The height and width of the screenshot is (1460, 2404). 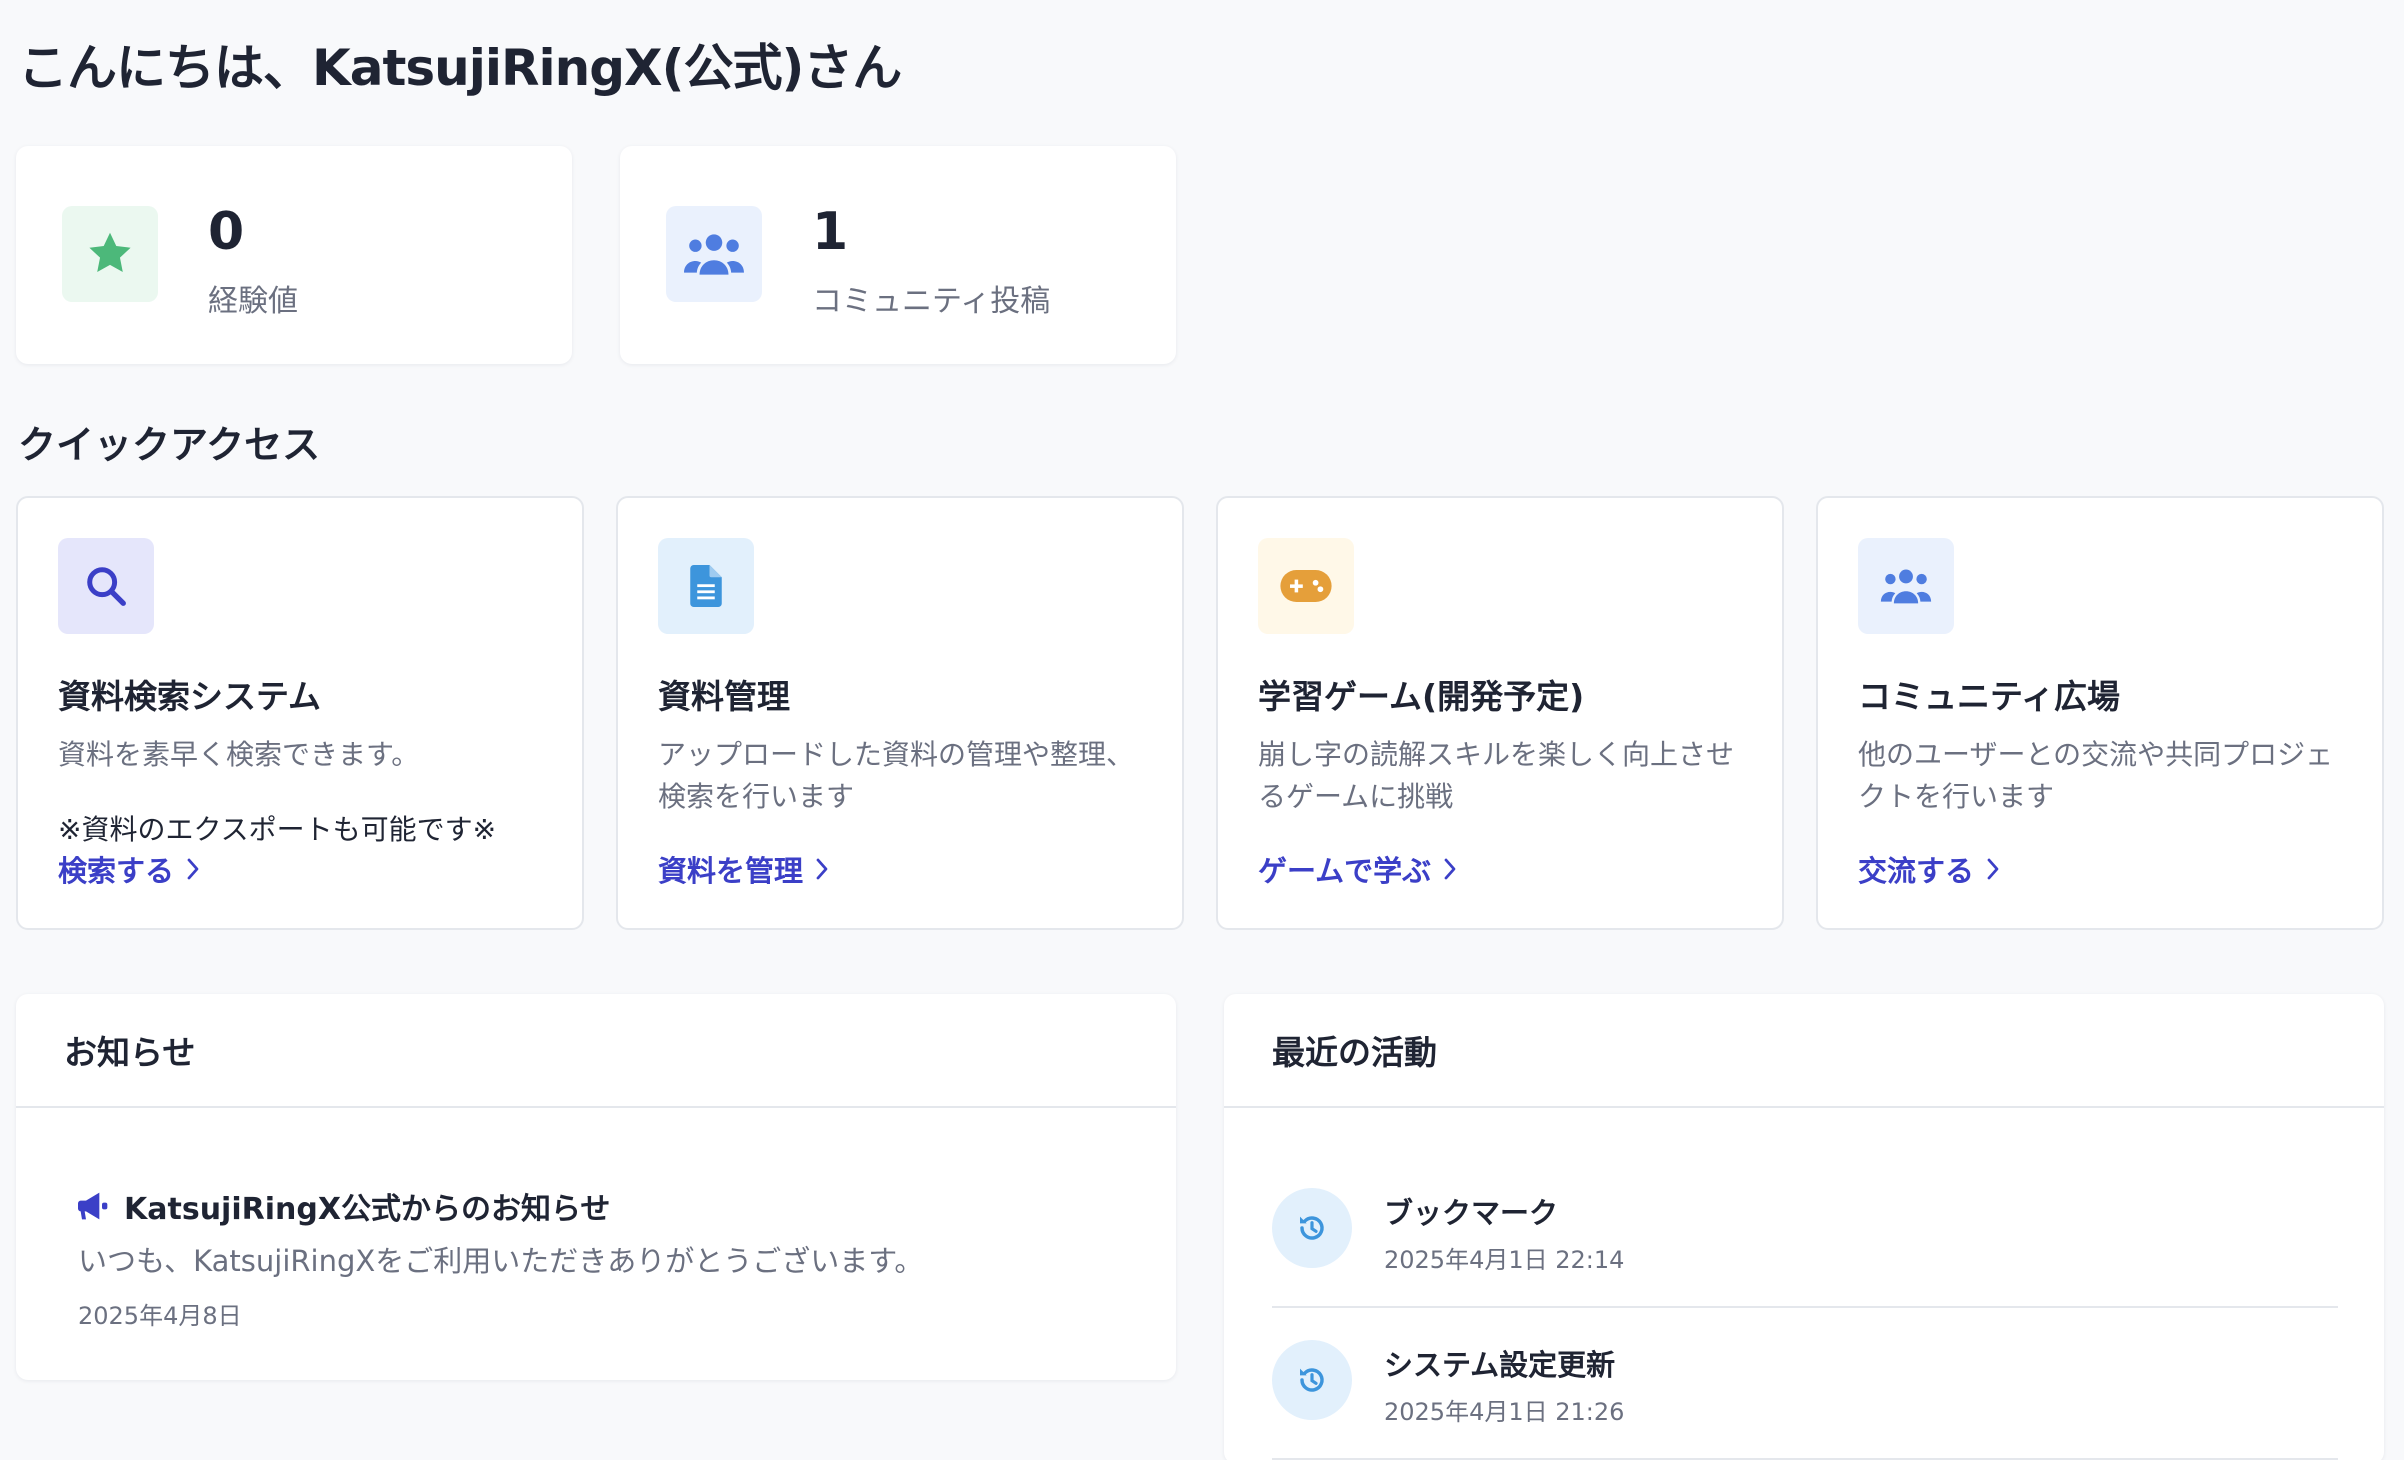 I want to click on card-description: 他のユーザーとの交流や共同プロジェクトを行います, so click(x=2096, y=775).